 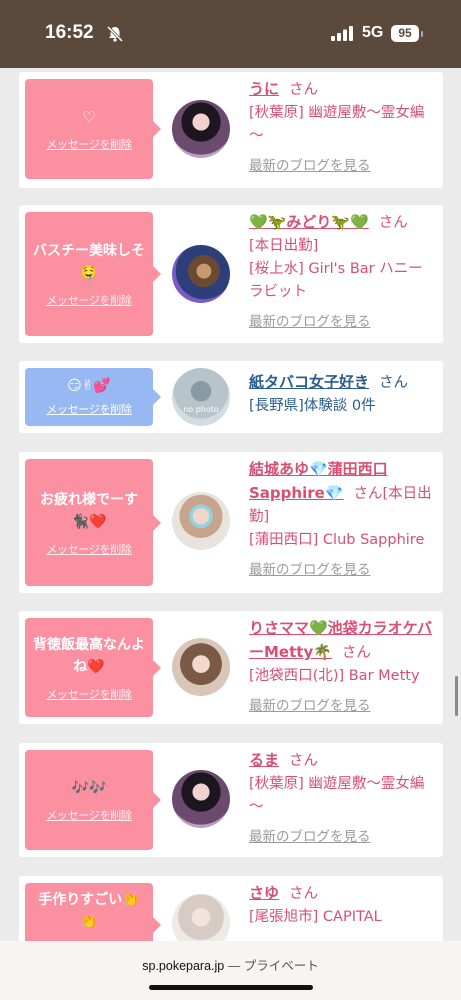 I want to click on url-display: sp.pokepara.jp — プライベート, so click(x=230, y=964).